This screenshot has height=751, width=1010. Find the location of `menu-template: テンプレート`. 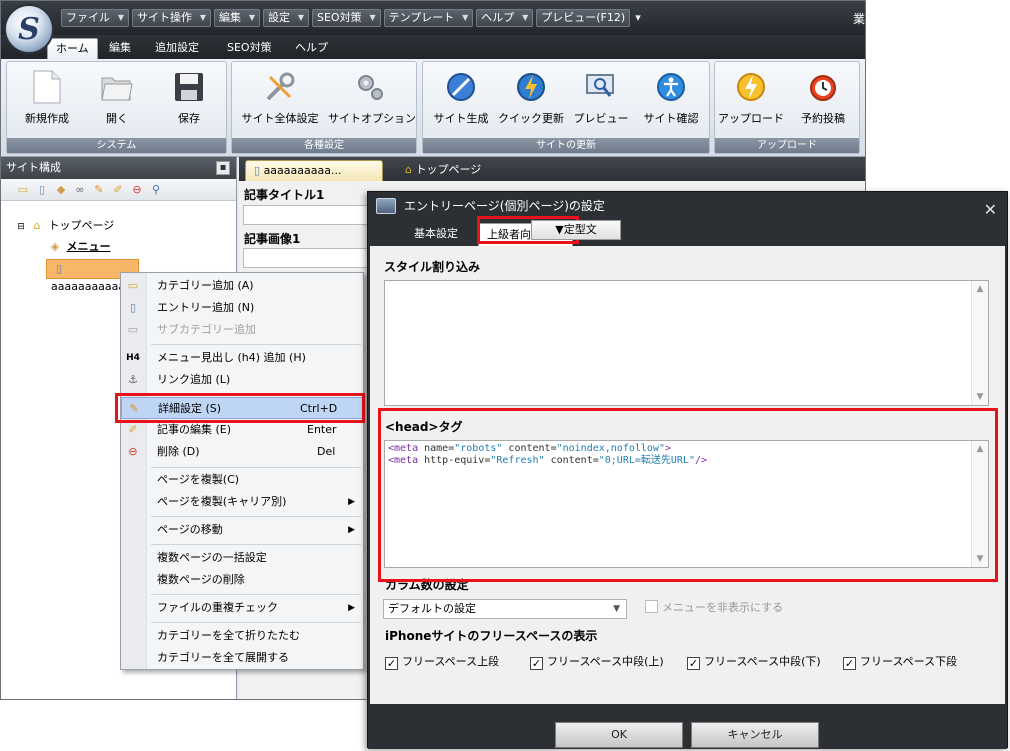

menu-template: テンプレート is located at coordinates (428, 18).